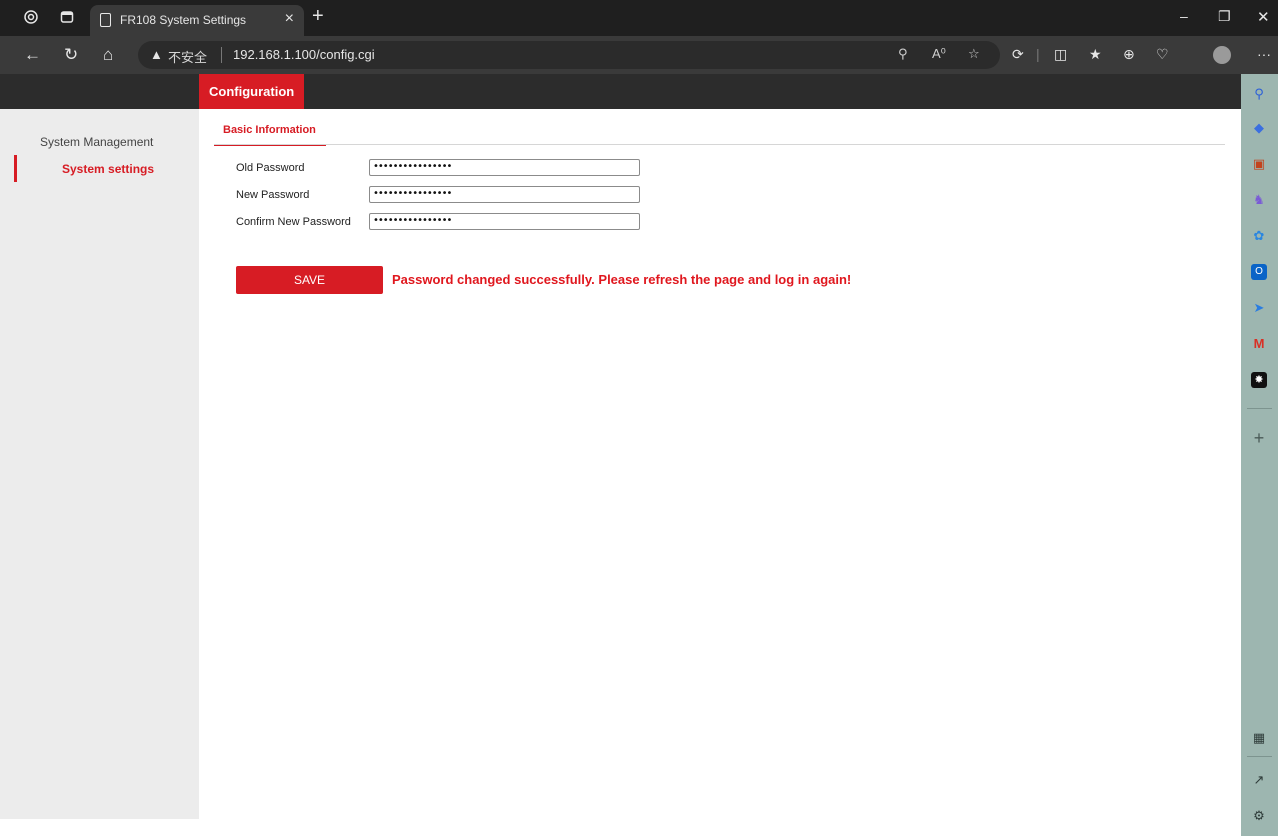 This screenshot has width=1278, height=836. What do you see at coordinates (1060, 54) in the screenshot?
I see `split-screen-icon: ◫` at bounding box center [1060, 54].